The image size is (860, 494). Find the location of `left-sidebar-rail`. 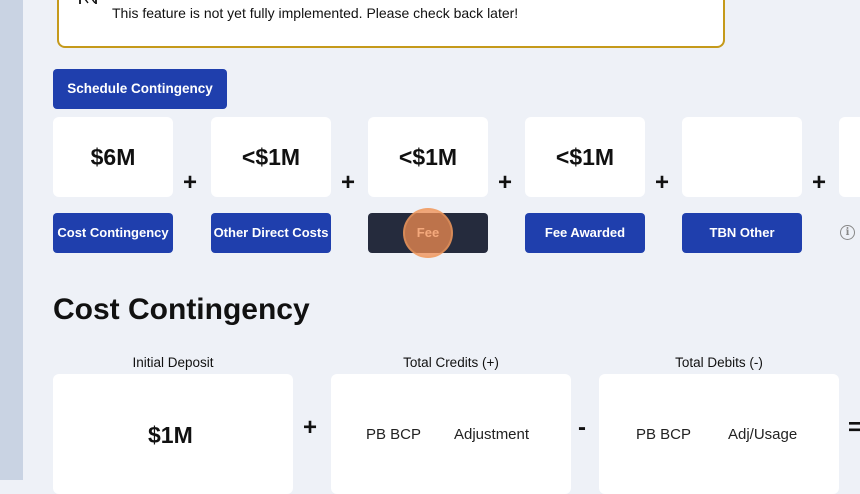

left-sidebar-rail is located at coordinates (11, 240).